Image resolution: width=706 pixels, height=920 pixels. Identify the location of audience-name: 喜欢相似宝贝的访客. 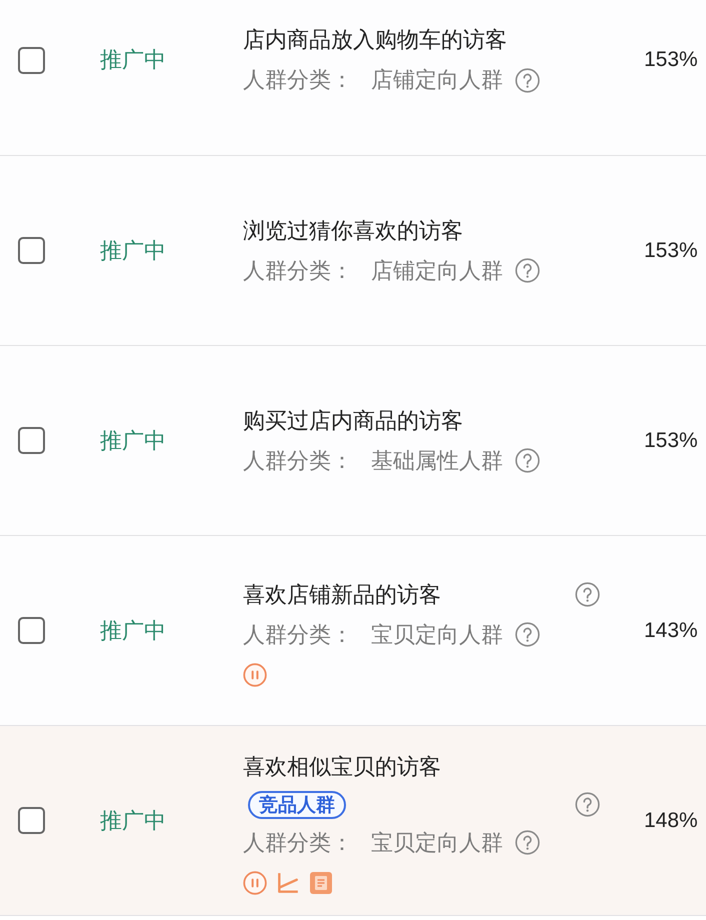
(342, 768).